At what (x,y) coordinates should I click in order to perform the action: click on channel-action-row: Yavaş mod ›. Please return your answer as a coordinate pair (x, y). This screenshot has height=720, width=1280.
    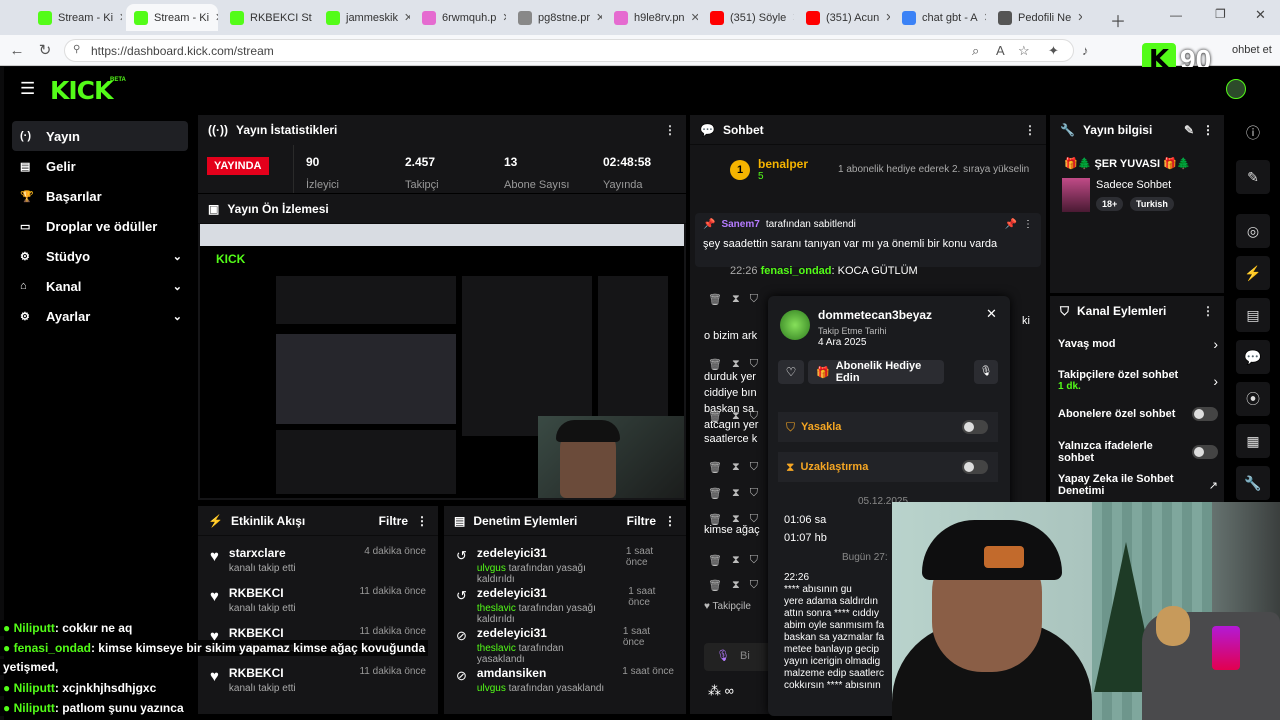
    Looking at the image, I should click on (1138, 344).